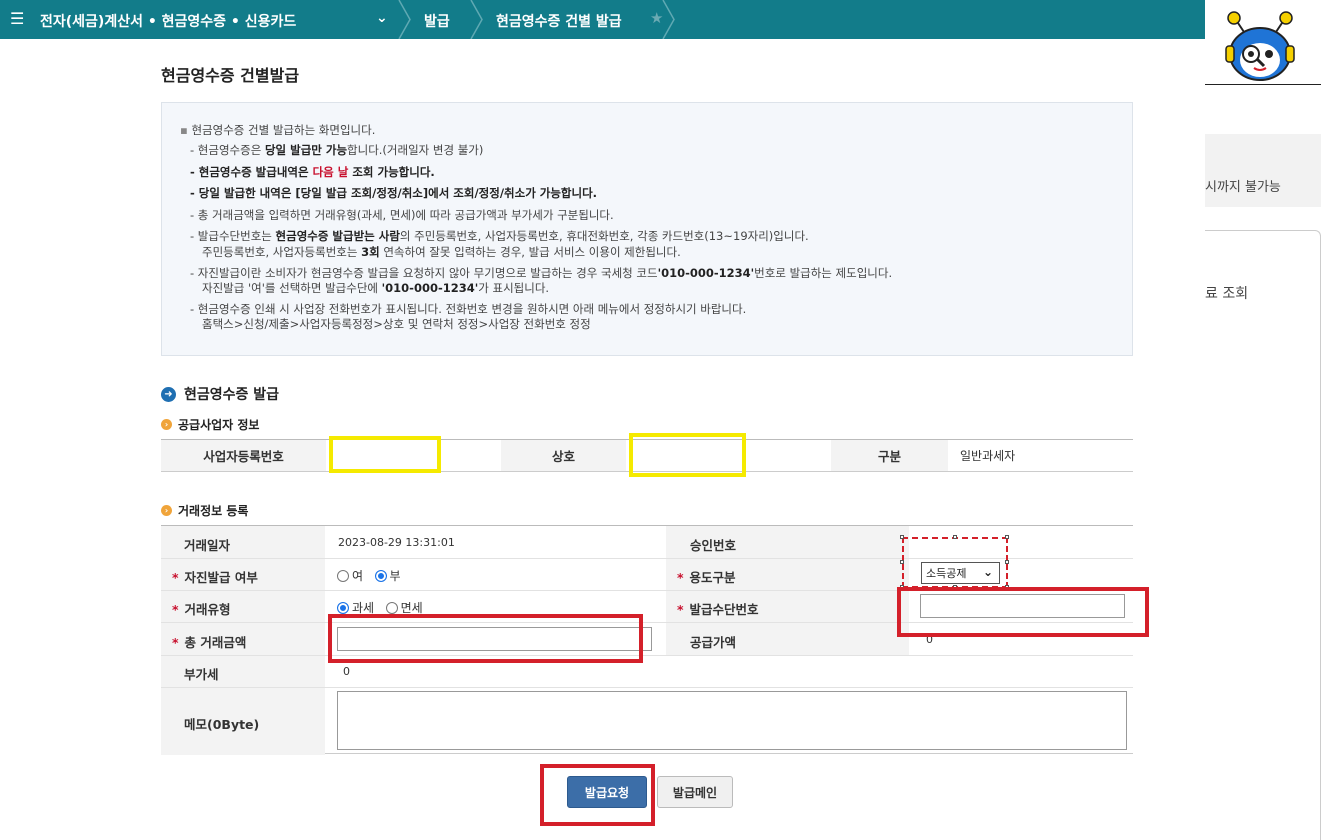 This screenshot has height=840, width=1321. Describe the element at coordinates (222, 724) in the screenshot. I see `memo-label: 메모(0Byte)` at that location.